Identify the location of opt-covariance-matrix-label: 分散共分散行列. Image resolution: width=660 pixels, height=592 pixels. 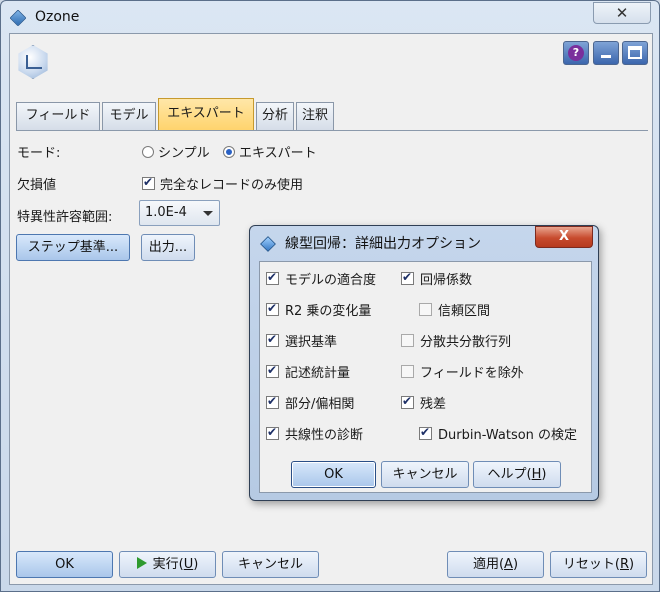
(466, 342).